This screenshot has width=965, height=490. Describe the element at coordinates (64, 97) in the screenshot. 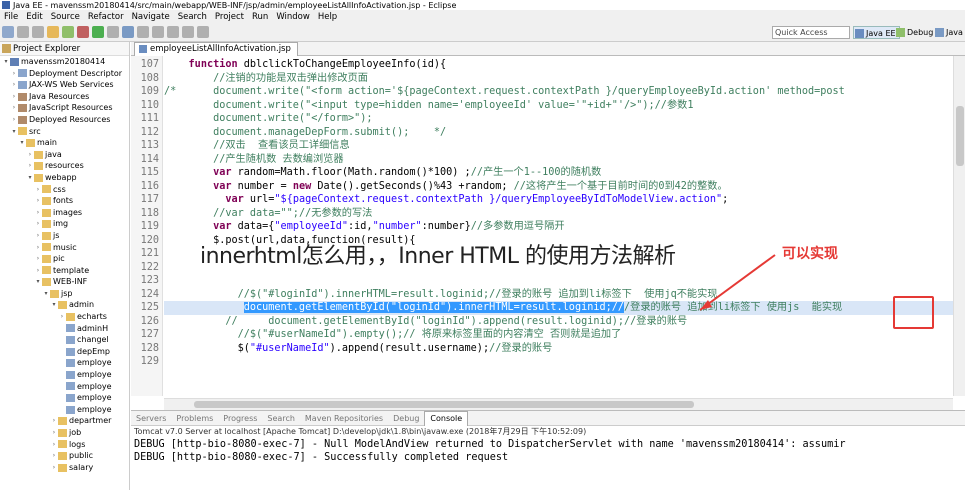

I see `tree-item: › Java Resources` at that location.